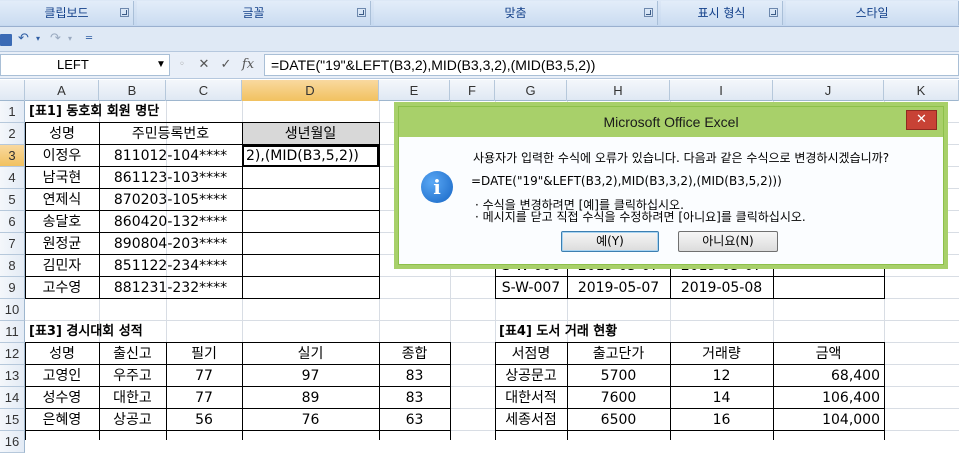 Image resolution: width=959 pixels, height=453 pixels. I want to click on table-cell: 7600, so click(618, 398).